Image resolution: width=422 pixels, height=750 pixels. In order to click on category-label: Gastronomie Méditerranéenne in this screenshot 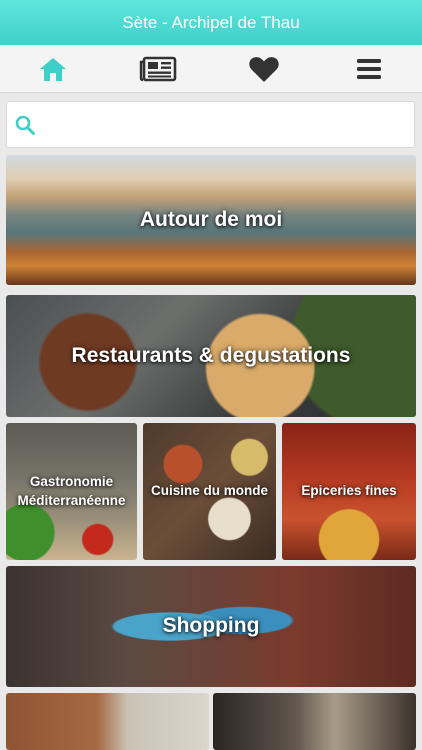, I will do `click(71, 491)`.